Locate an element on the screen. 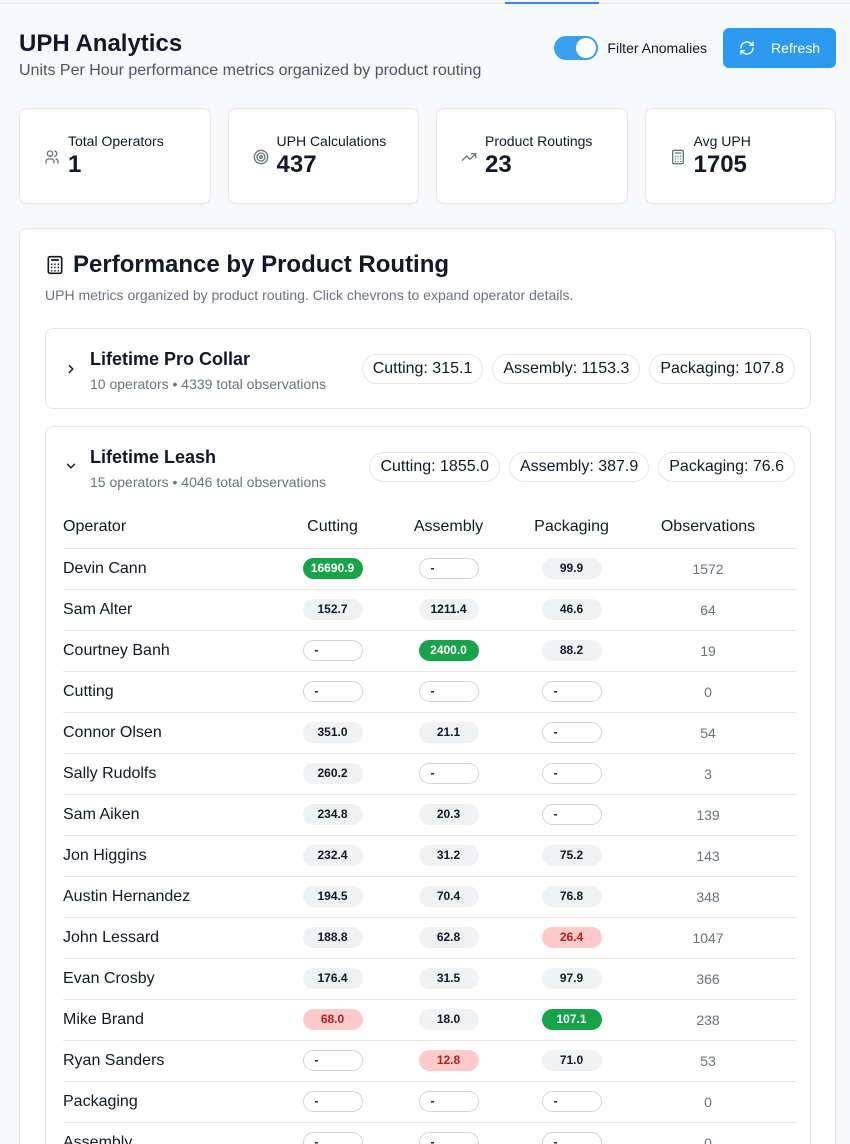 The width and height of the screenshot is (850, 1144). assembly-uph-badge: 31.2 is located at coordinates (448, 855).